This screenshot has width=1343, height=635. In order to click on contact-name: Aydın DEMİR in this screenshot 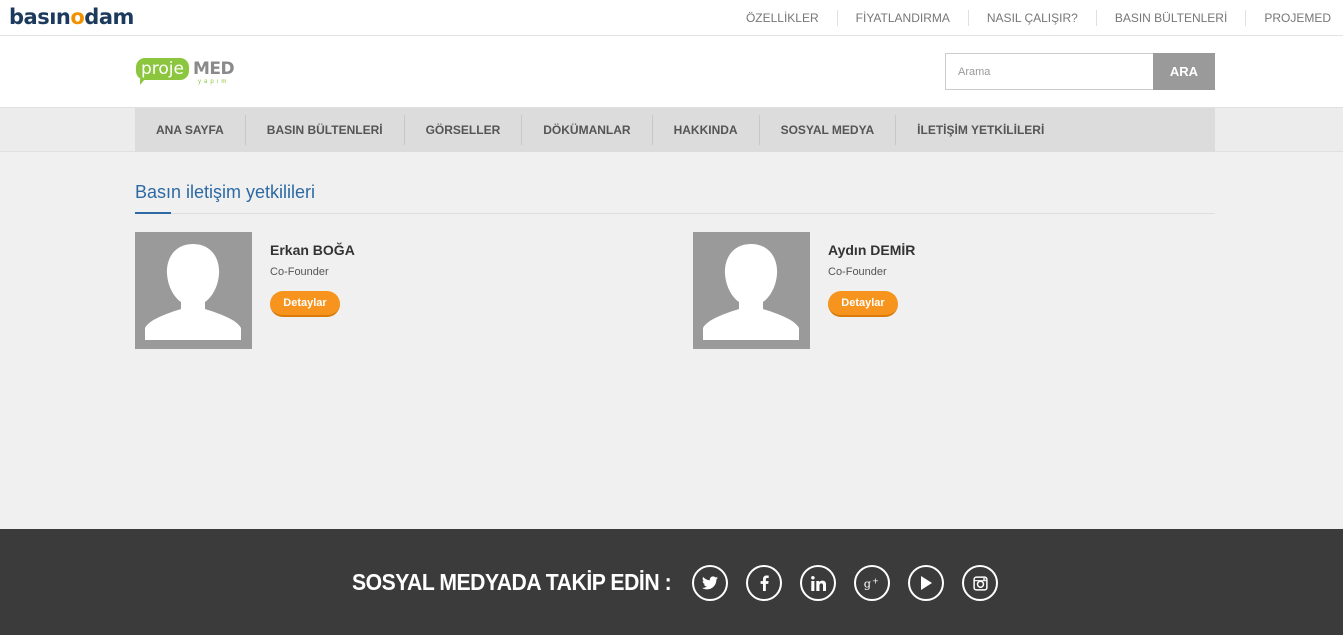, I will do `click(872, 250)`.